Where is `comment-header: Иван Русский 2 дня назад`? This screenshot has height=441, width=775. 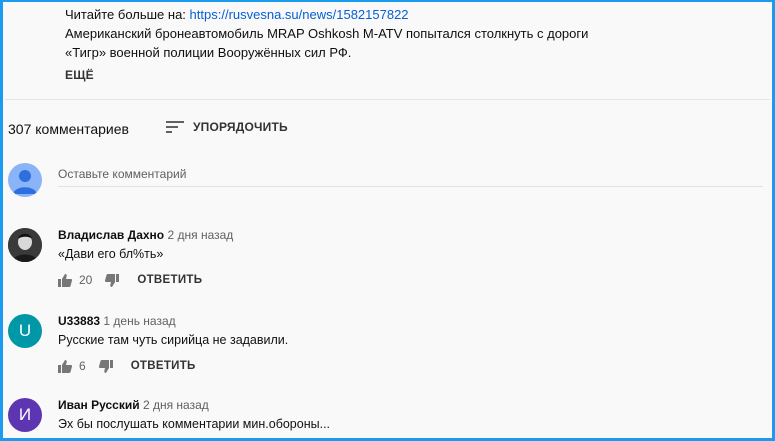
comment-header: Иван Русский 2 дня назад is located at coordinates (133, 405).